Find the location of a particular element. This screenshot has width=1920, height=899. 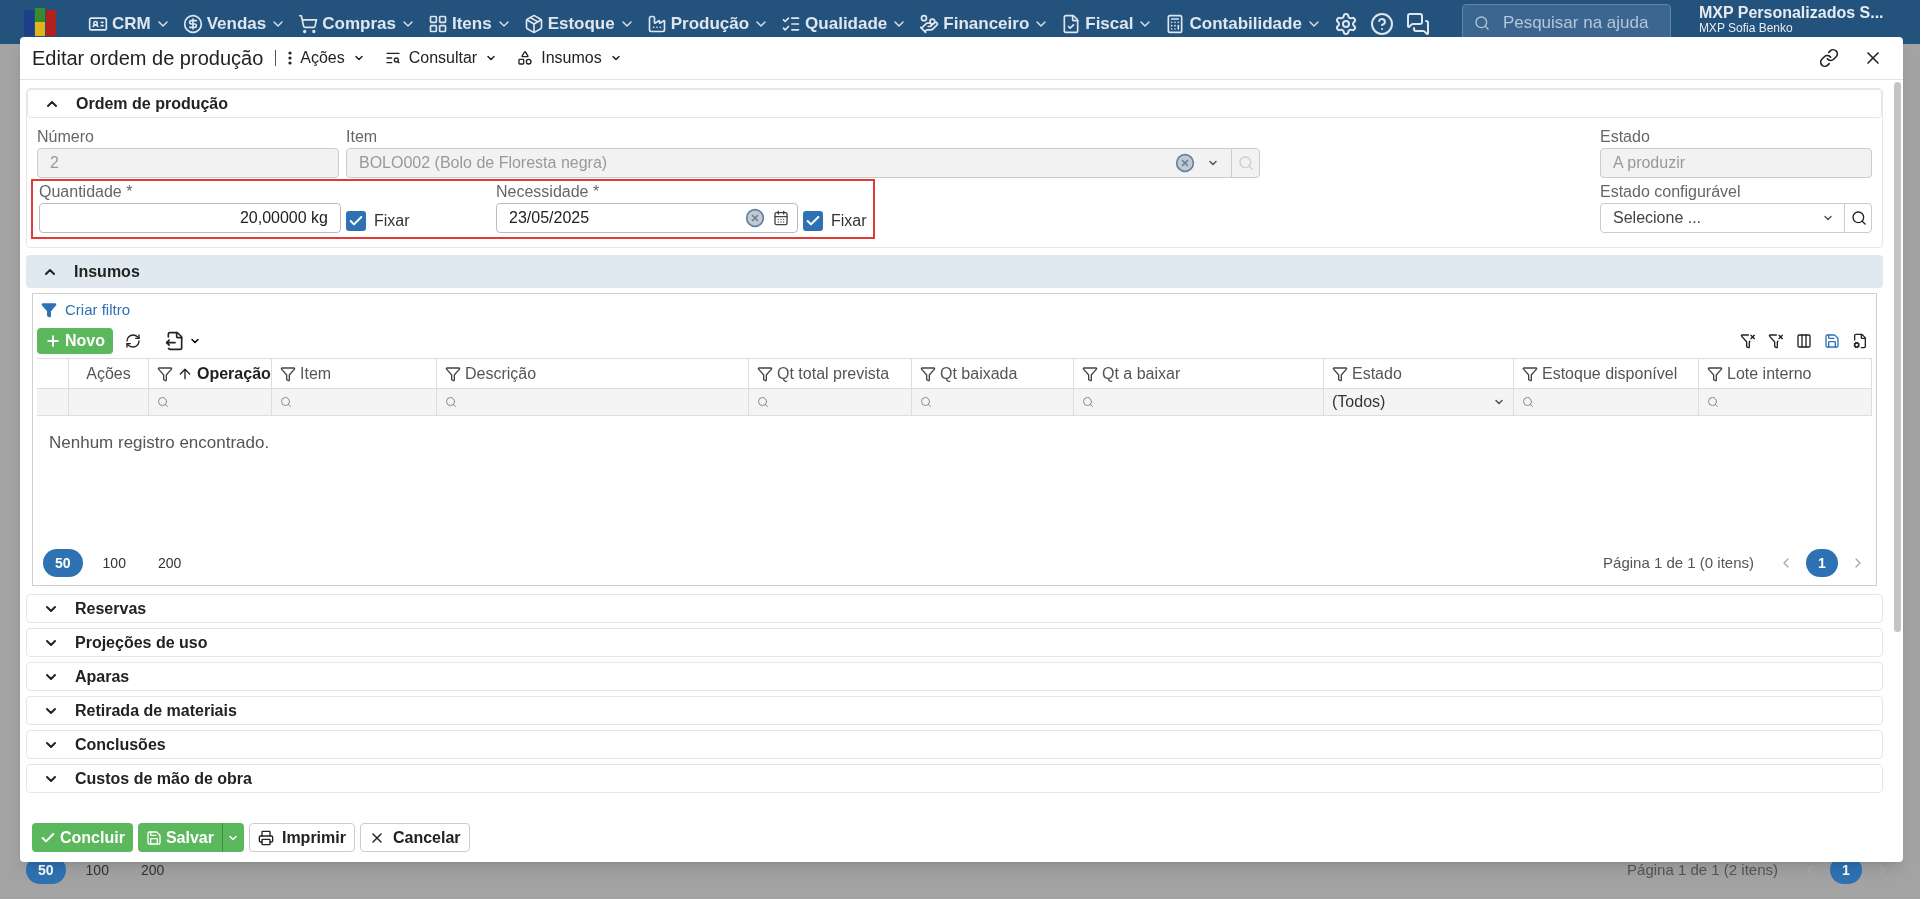

column-header: Qt total prevista is located at coordinates (830, 373).